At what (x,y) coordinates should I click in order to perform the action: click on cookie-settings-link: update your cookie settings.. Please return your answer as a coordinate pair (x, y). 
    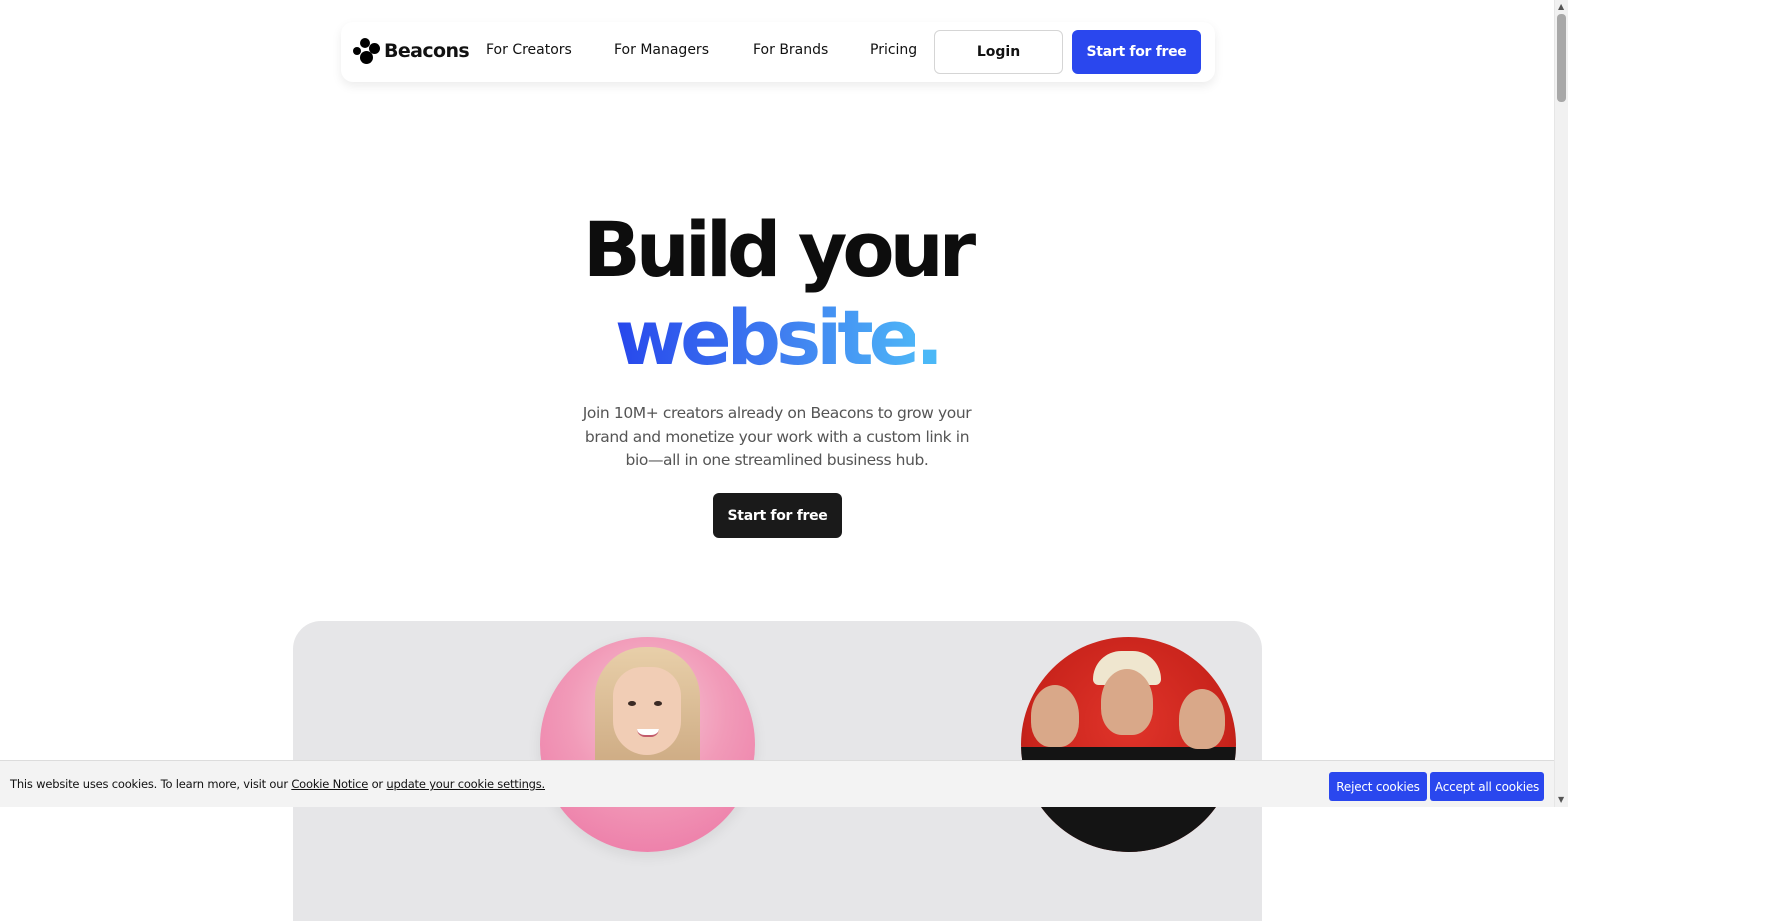
    Looking at the image, I should click on (465, 784).